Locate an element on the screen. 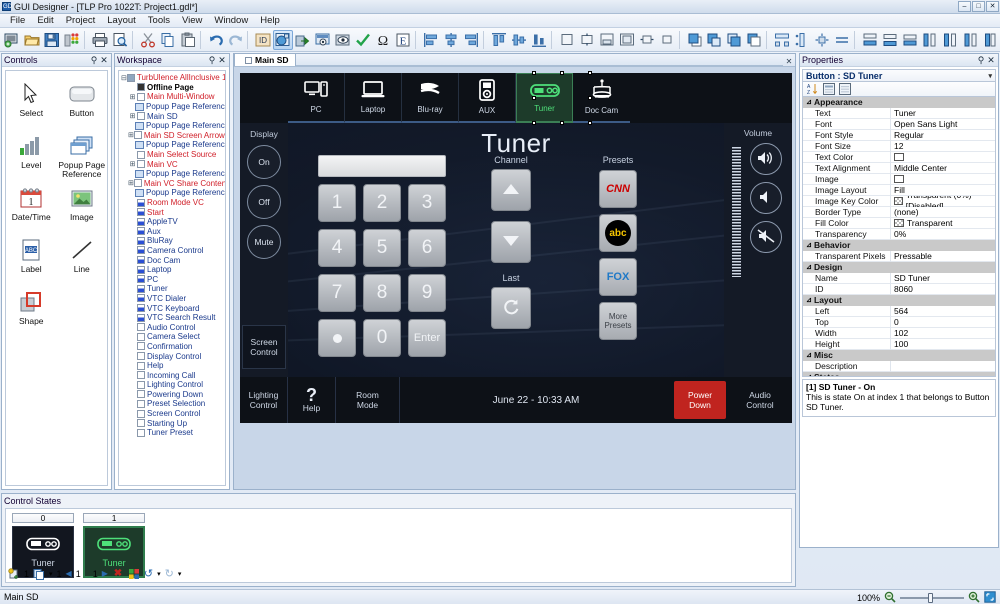 The width and height of the screenshot is (1000, 604). property-value: Regular is located at coordinates (943, 135).